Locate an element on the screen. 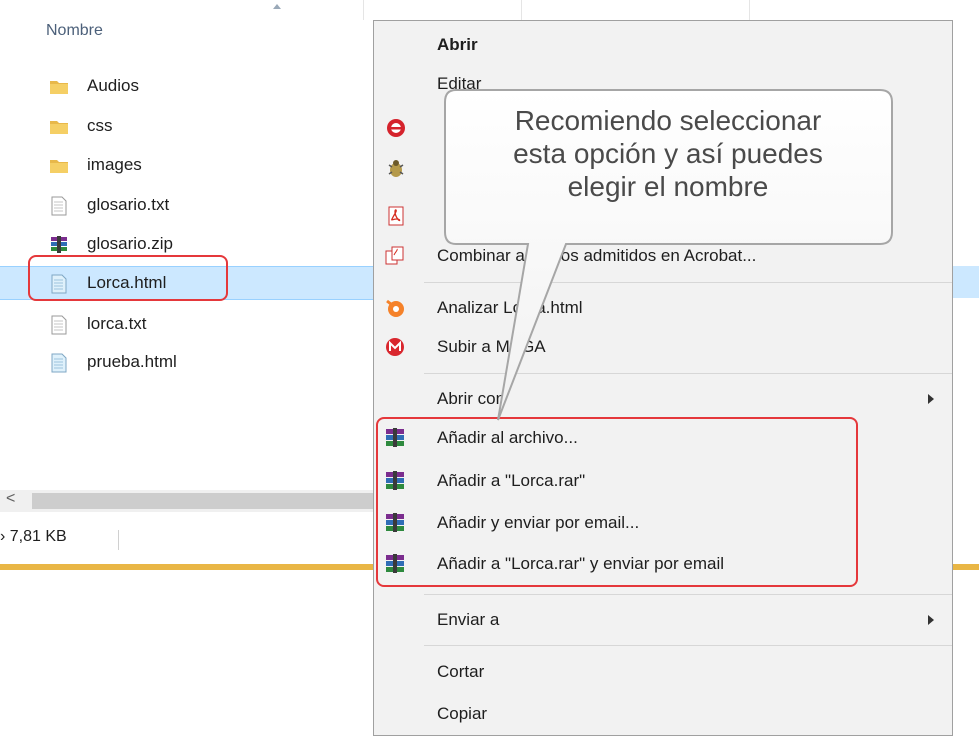  callout-line: Recomiendo seleccionar is located at coordinates (668, 120).